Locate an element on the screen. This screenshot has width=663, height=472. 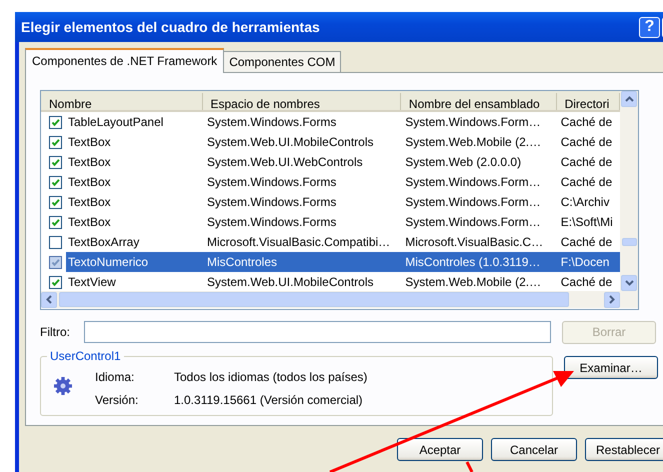
scroll-up-button is located at coordinates (629, 99).